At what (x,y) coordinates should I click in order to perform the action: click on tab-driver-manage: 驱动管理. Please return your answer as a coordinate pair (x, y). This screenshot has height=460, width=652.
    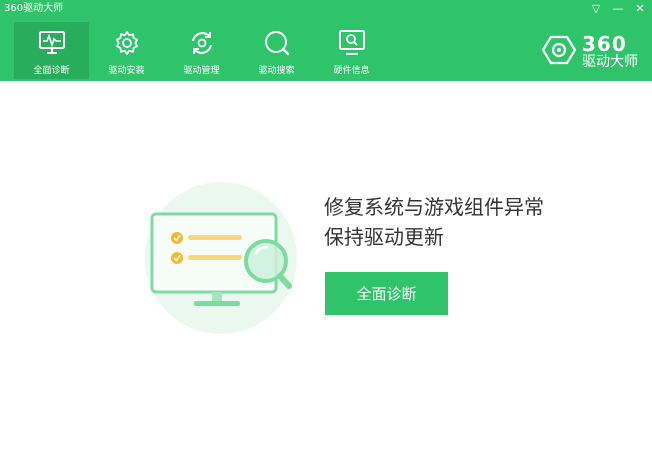
    Looking at the image, I should click on (201, 50).